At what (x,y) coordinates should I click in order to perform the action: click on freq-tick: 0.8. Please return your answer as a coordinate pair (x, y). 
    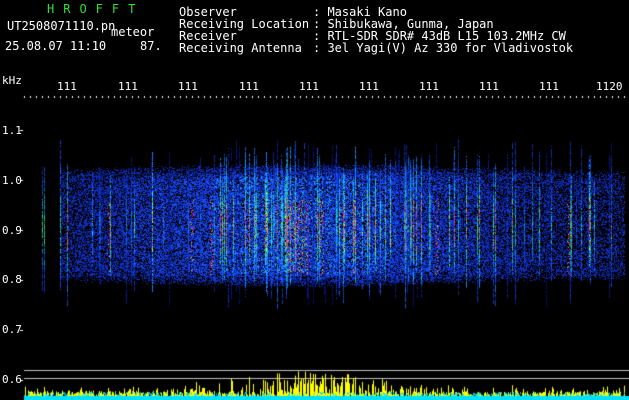
    Looking at the image, I should click on (12, 279).